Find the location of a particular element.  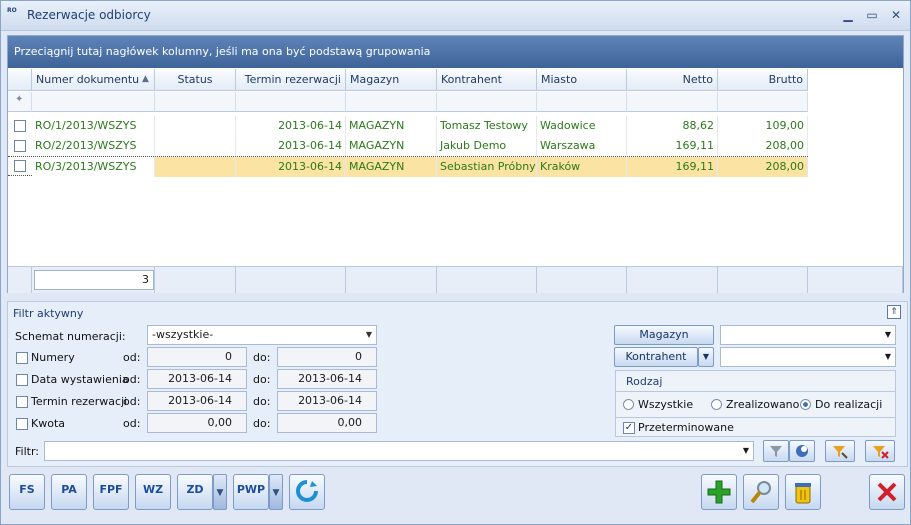

column-header-select is located at coordinates (20, 80).